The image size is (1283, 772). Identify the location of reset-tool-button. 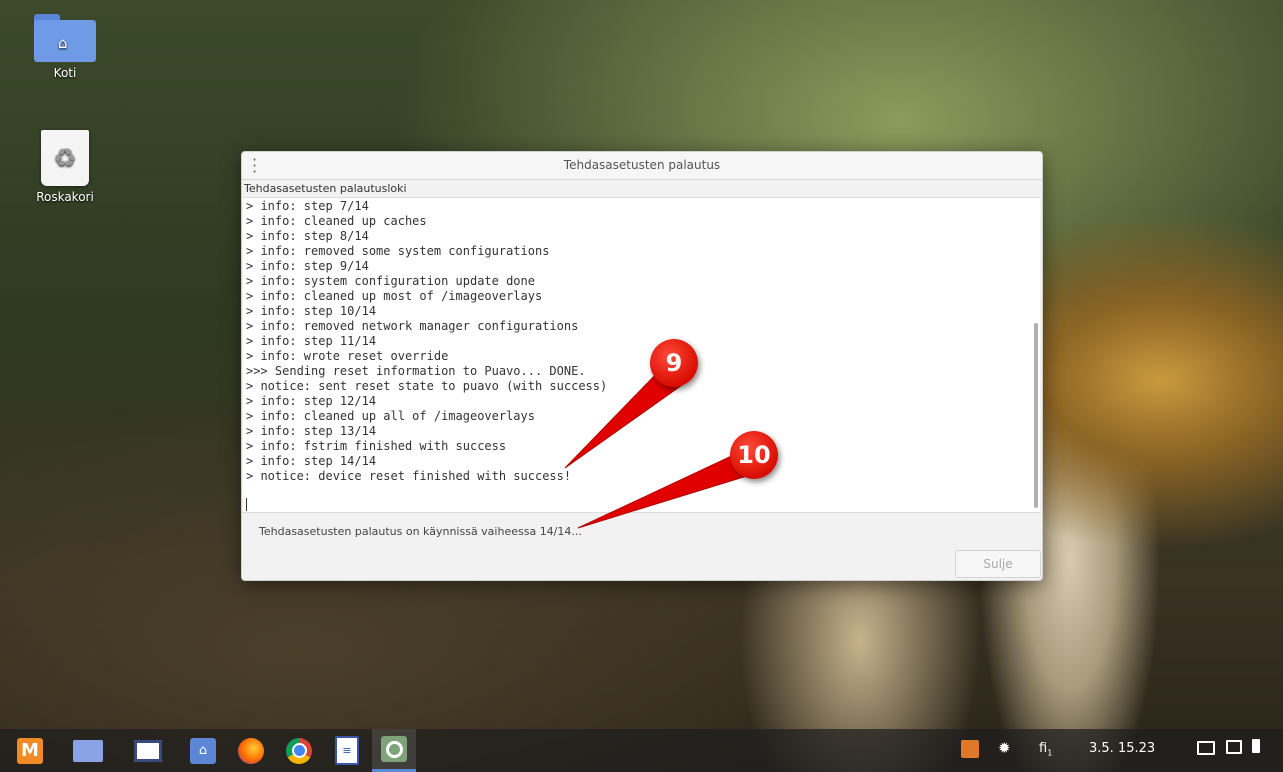
(394, 750).